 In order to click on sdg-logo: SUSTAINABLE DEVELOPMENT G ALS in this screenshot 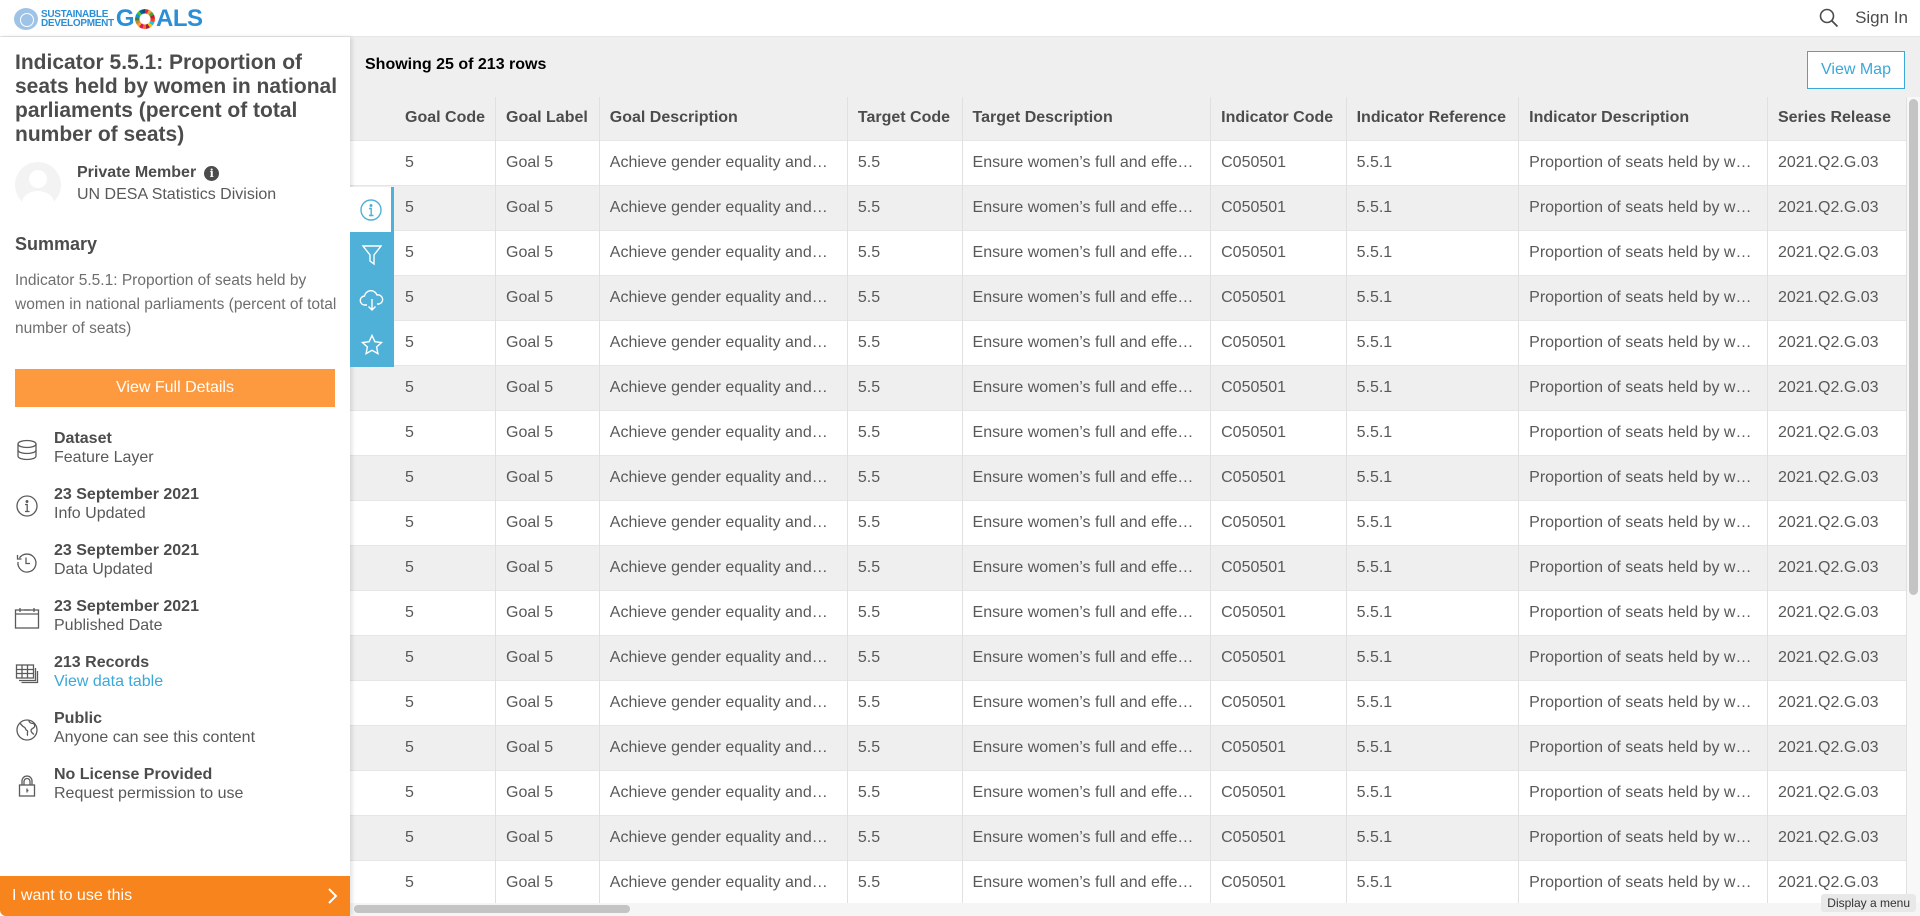, I will do `click(108, 18)`.